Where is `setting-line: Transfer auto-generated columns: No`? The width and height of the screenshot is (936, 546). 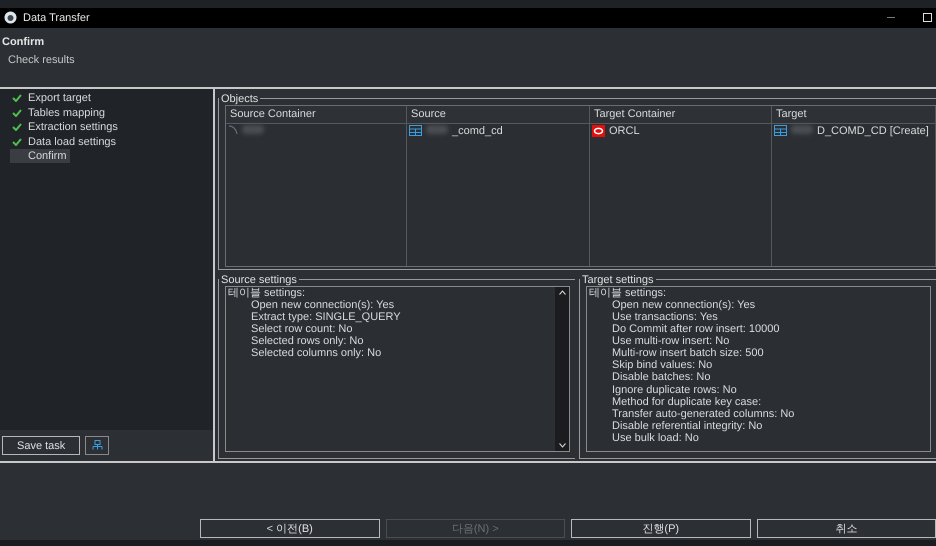 setting-line: Transfer auto-generated columns: No is located at coordinates (703, 414).